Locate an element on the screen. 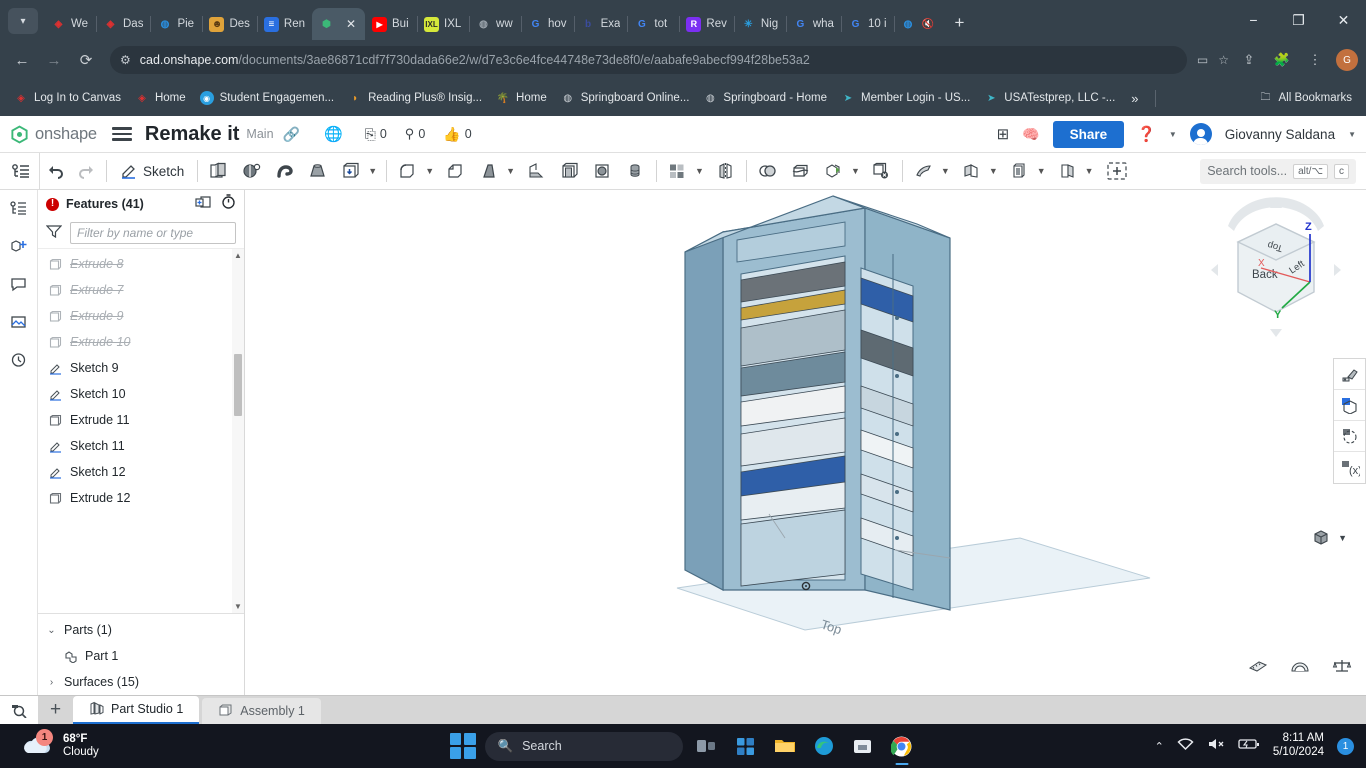  feature-row: Extrude 10 is located at coordinates (135, 342).